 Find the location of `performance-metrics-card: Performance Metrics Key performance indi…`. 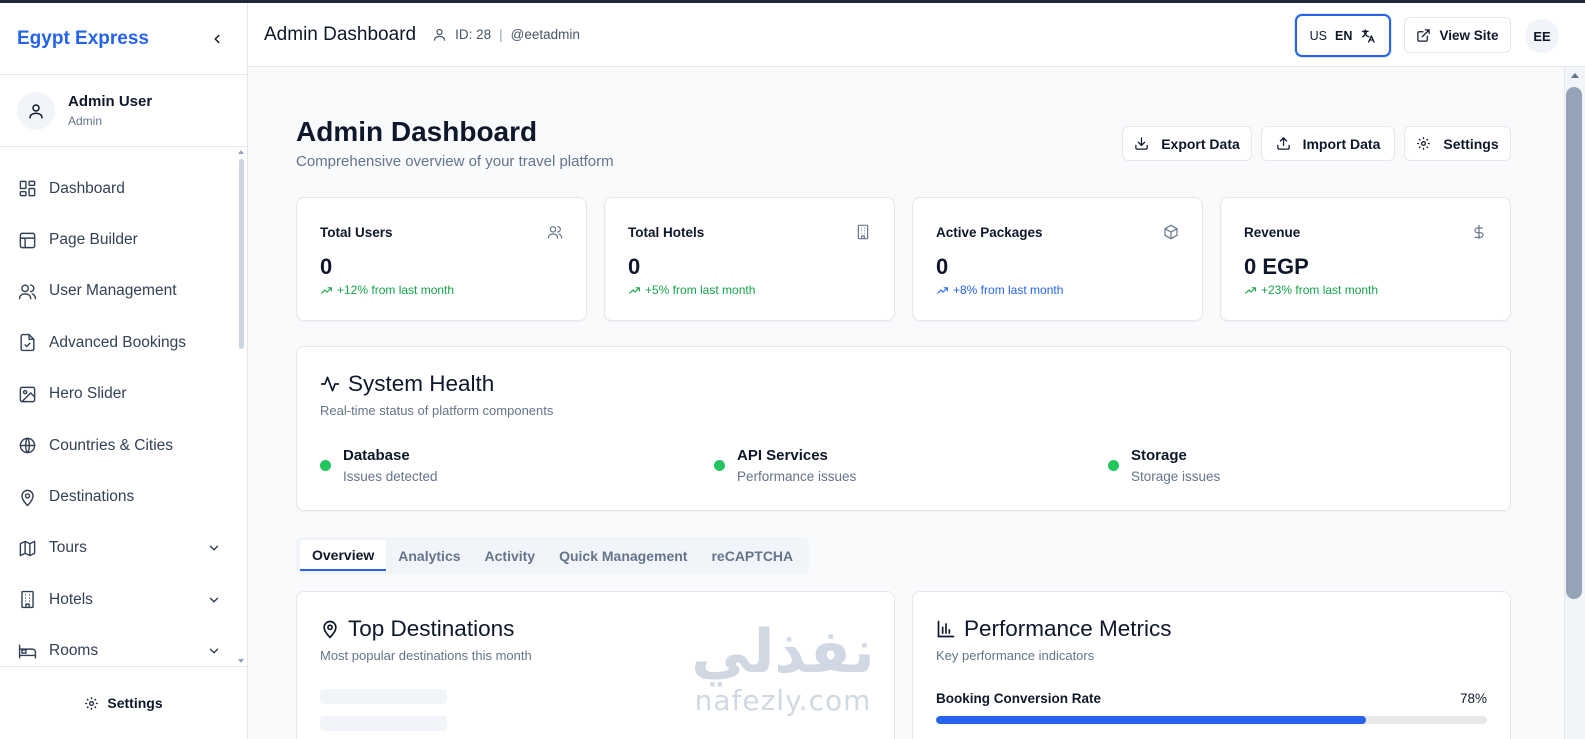

performance-metrics-card: Performance Metrics Key performance indi… is located at coordinates (1211, 665).